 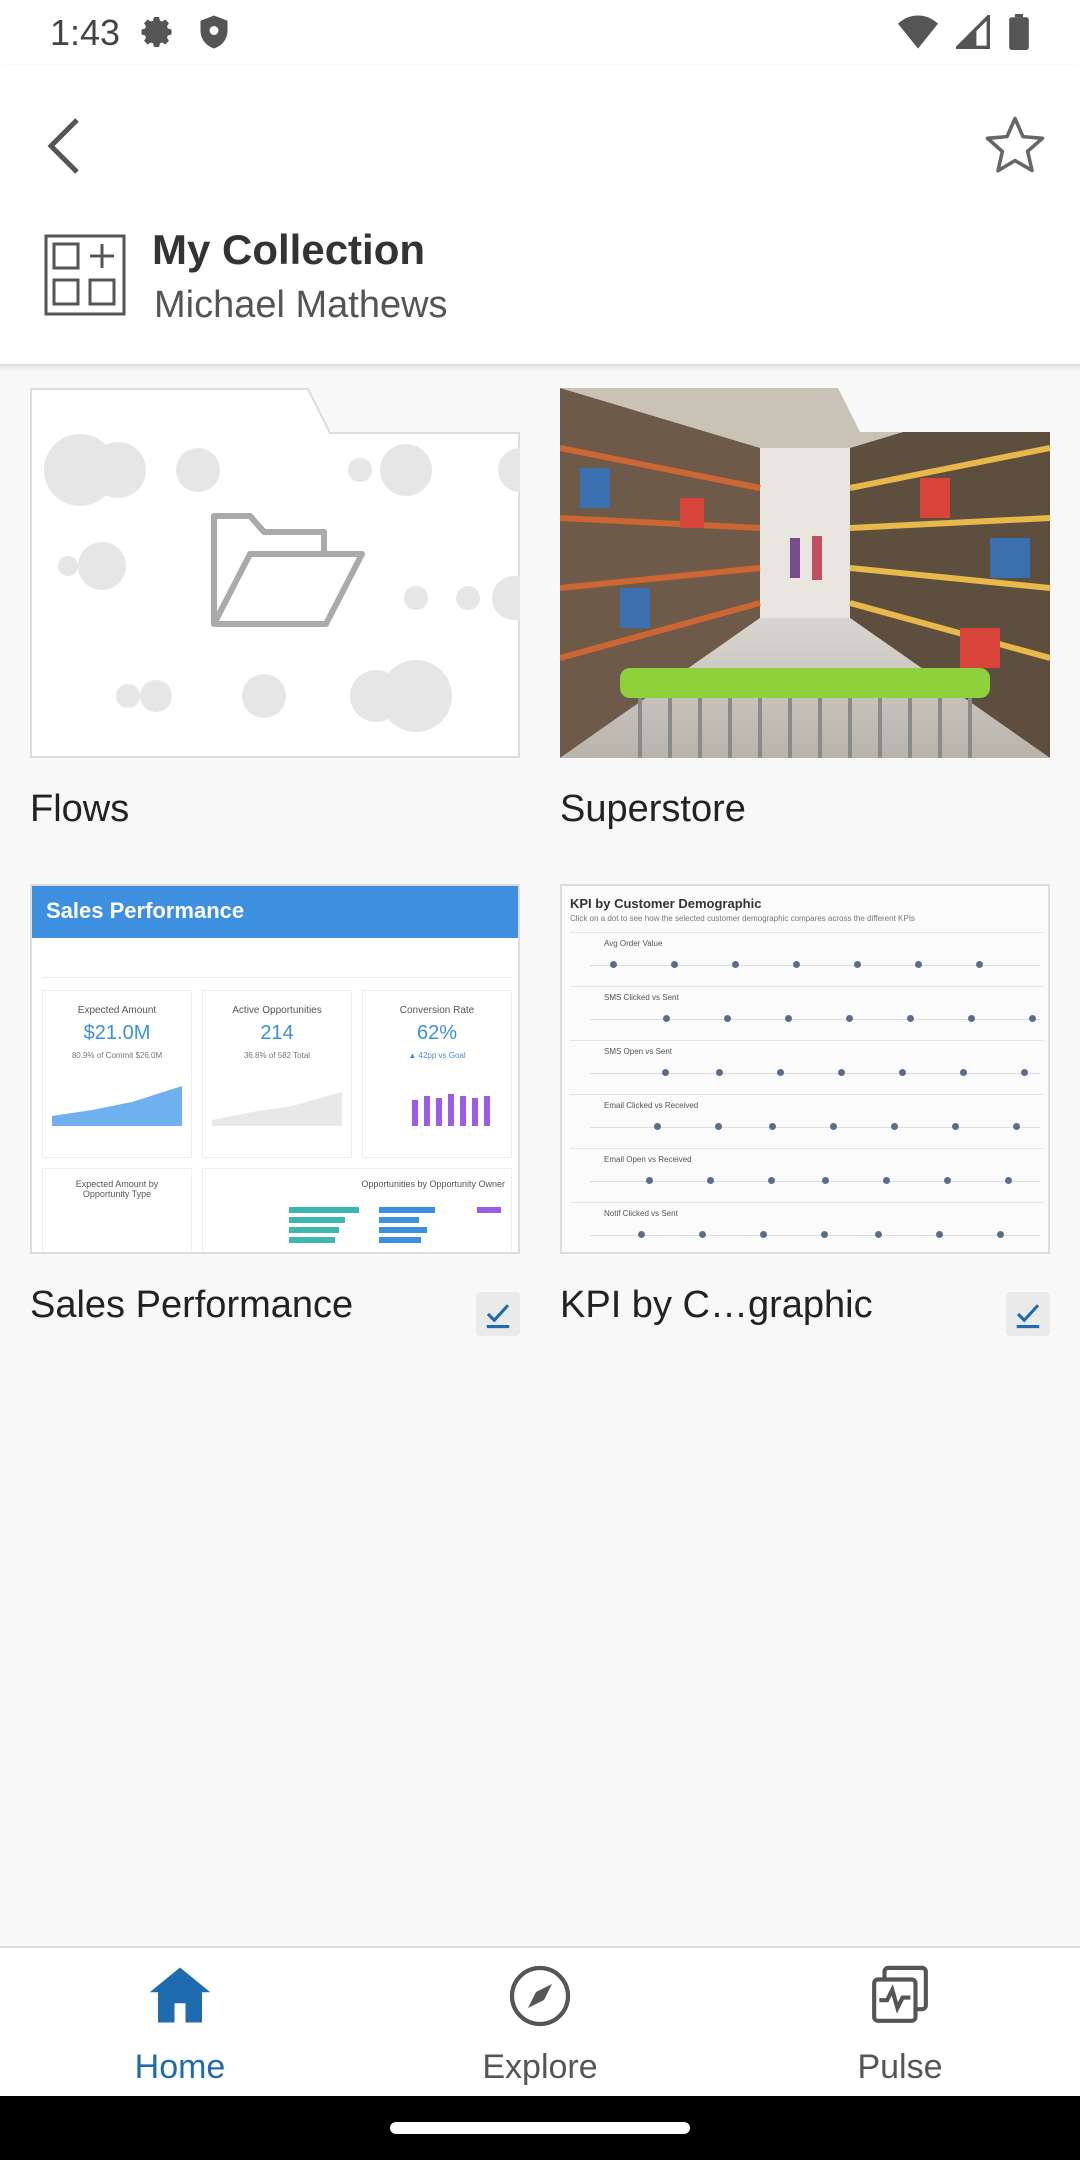 I want to click on page-title: My Collection, so click(x=289, y=249).